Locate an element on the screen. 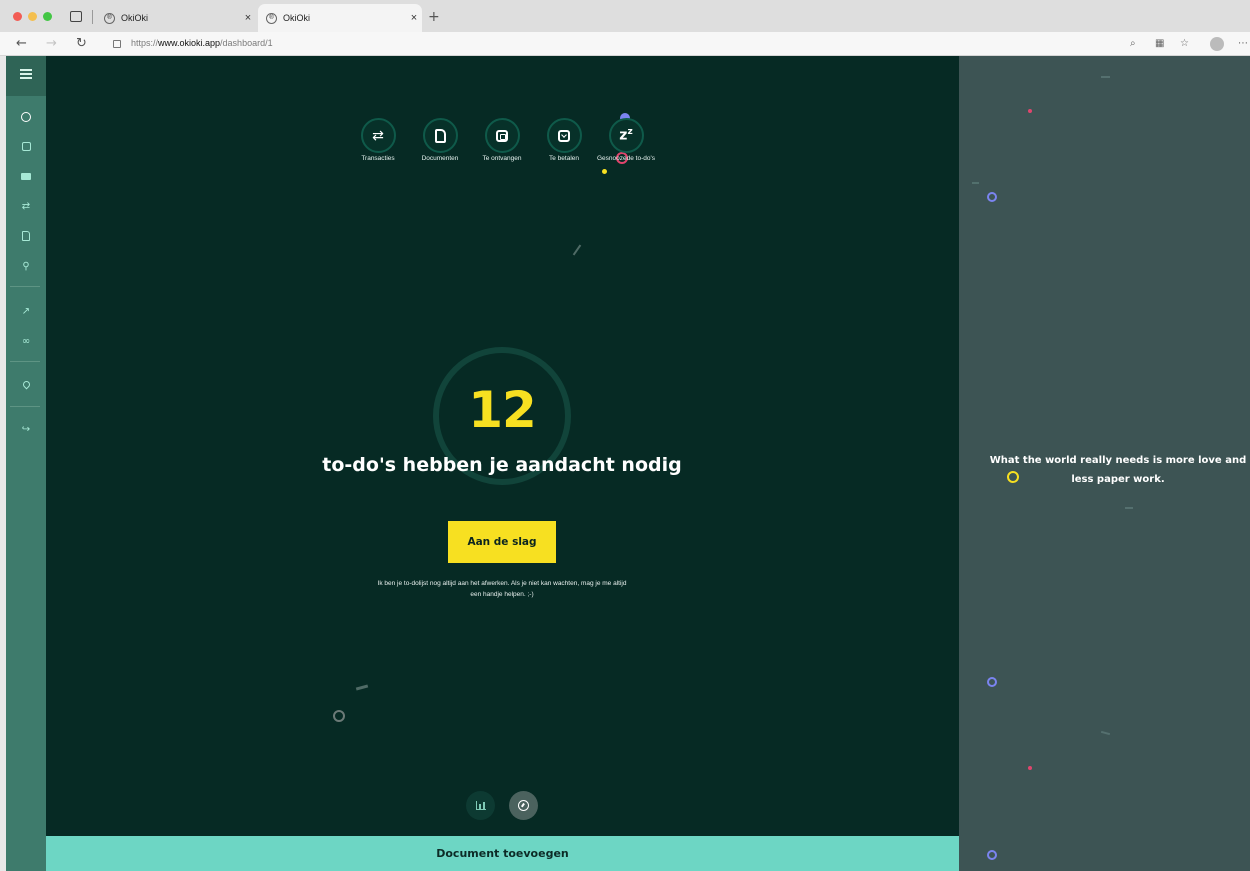  pin-icon is located at coordinates (26, 384).